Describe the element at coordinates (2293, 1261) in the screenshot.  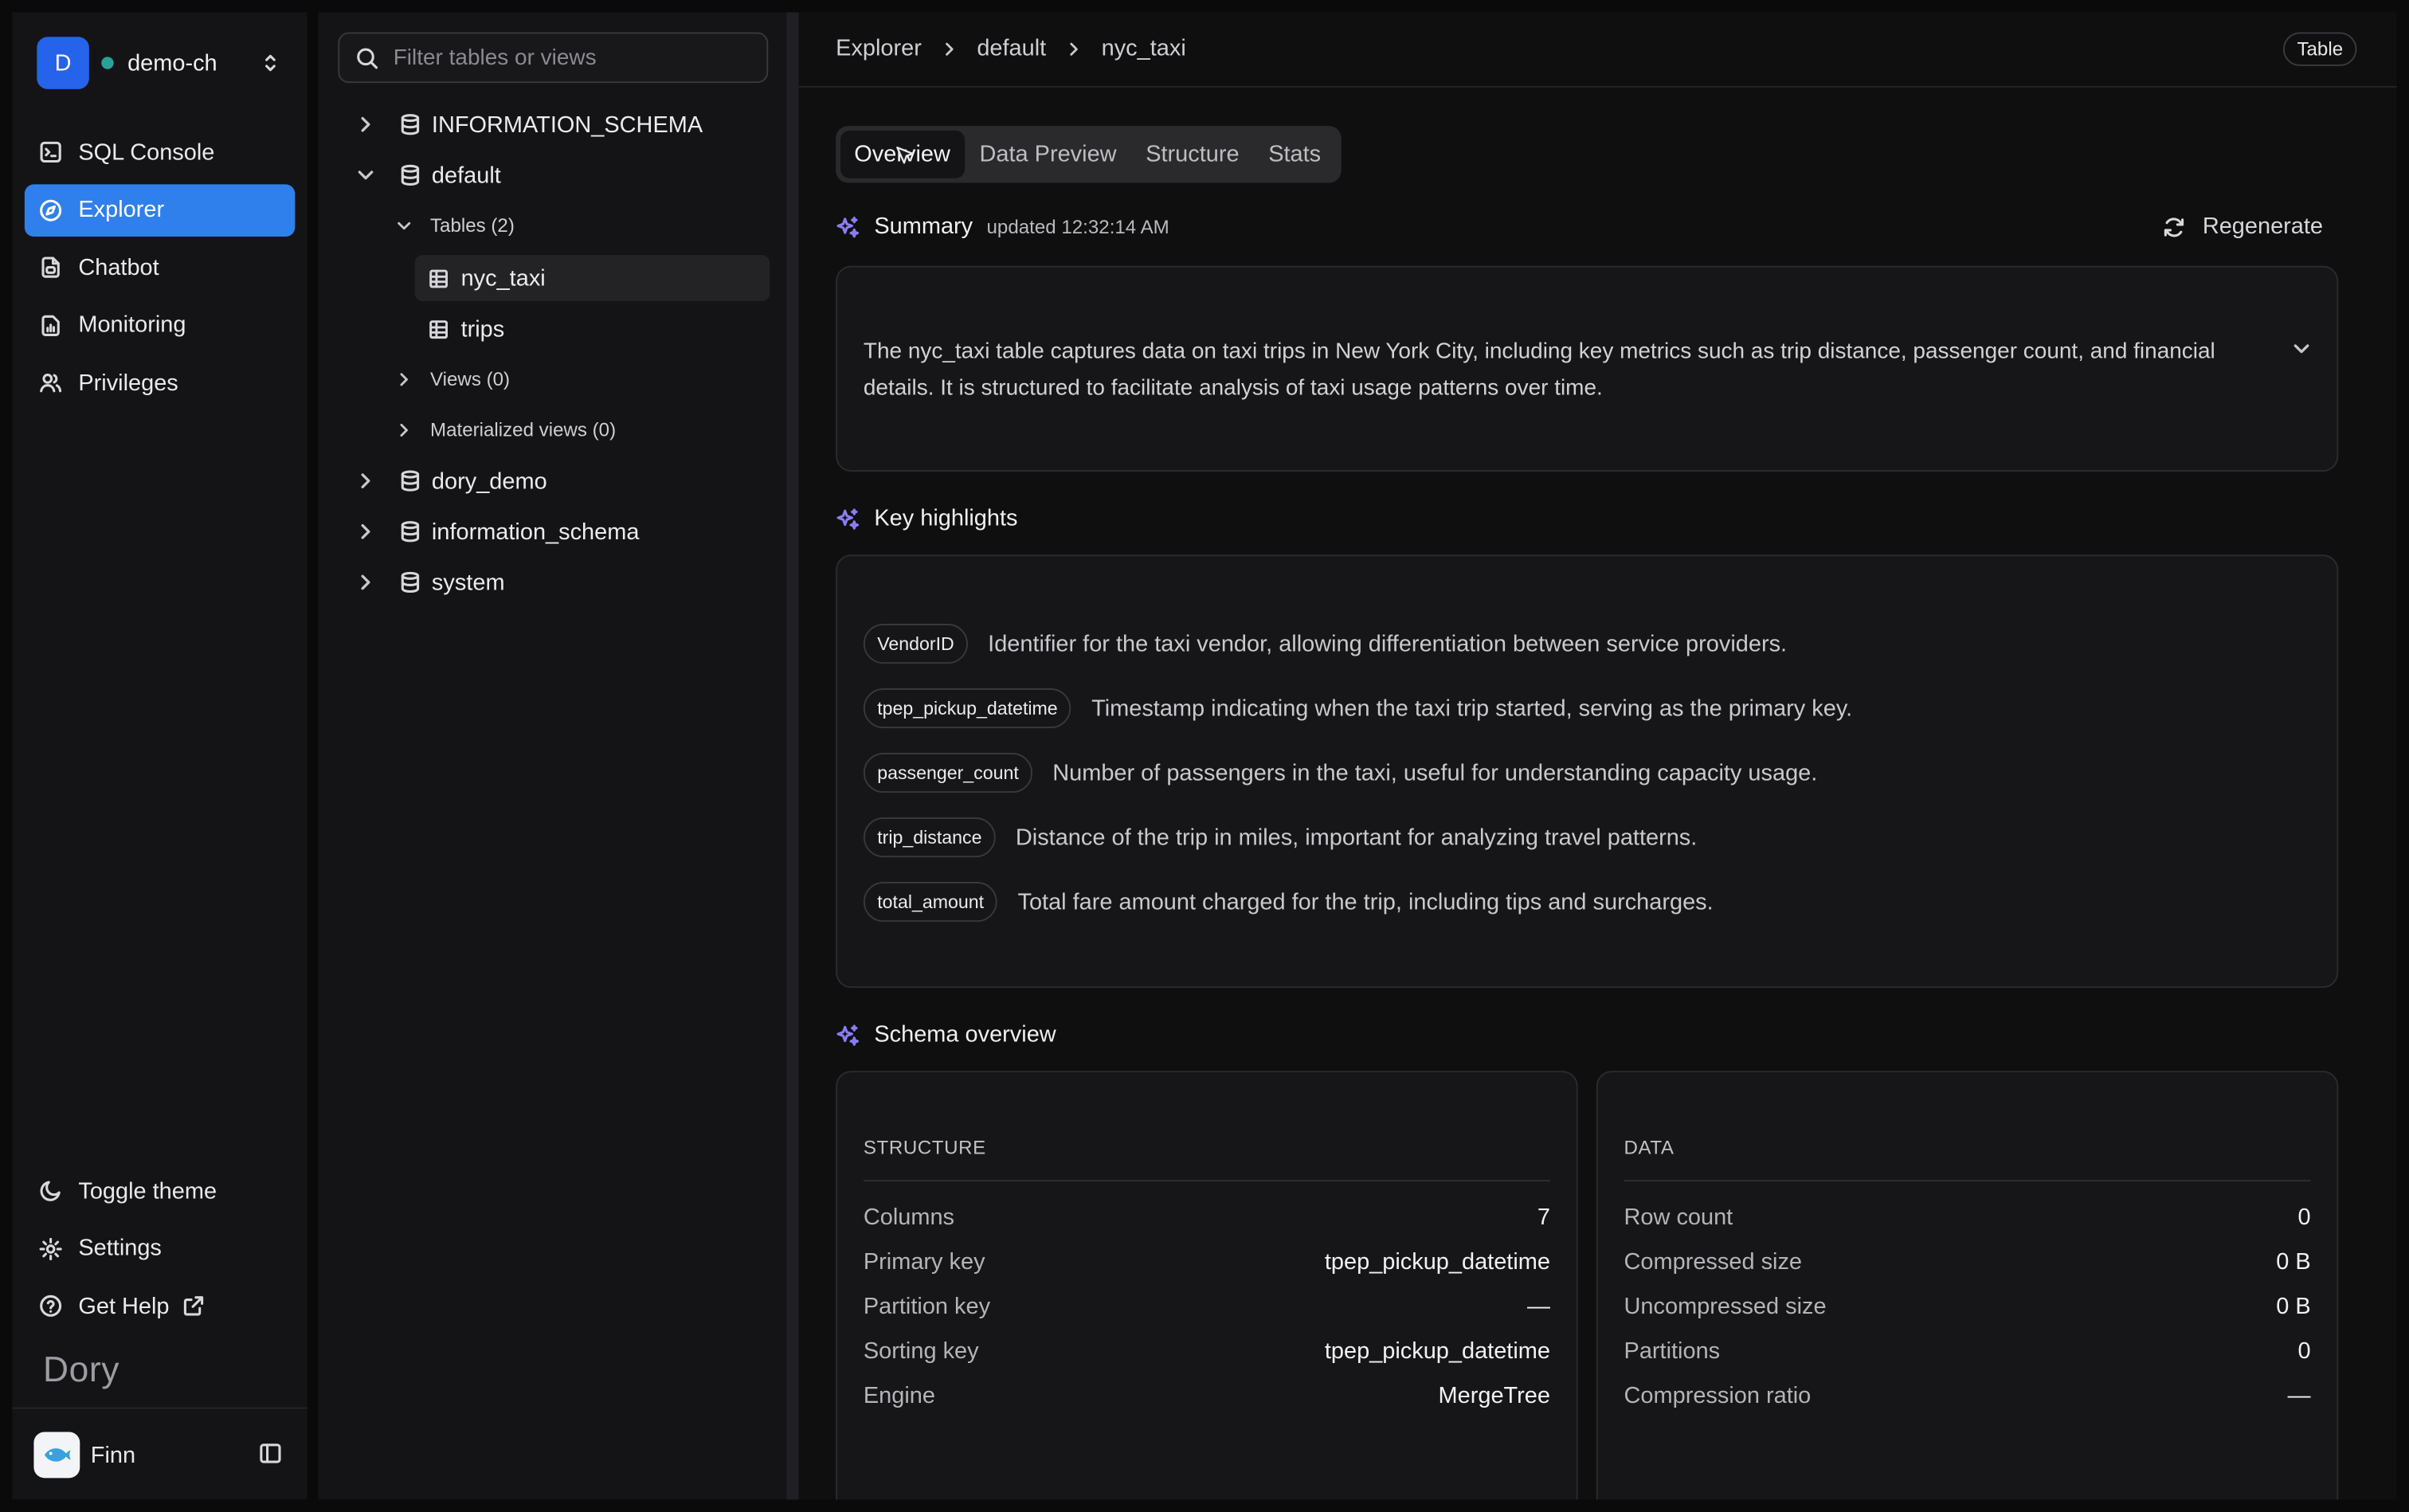
I see `row-value: 0 B` at that location.